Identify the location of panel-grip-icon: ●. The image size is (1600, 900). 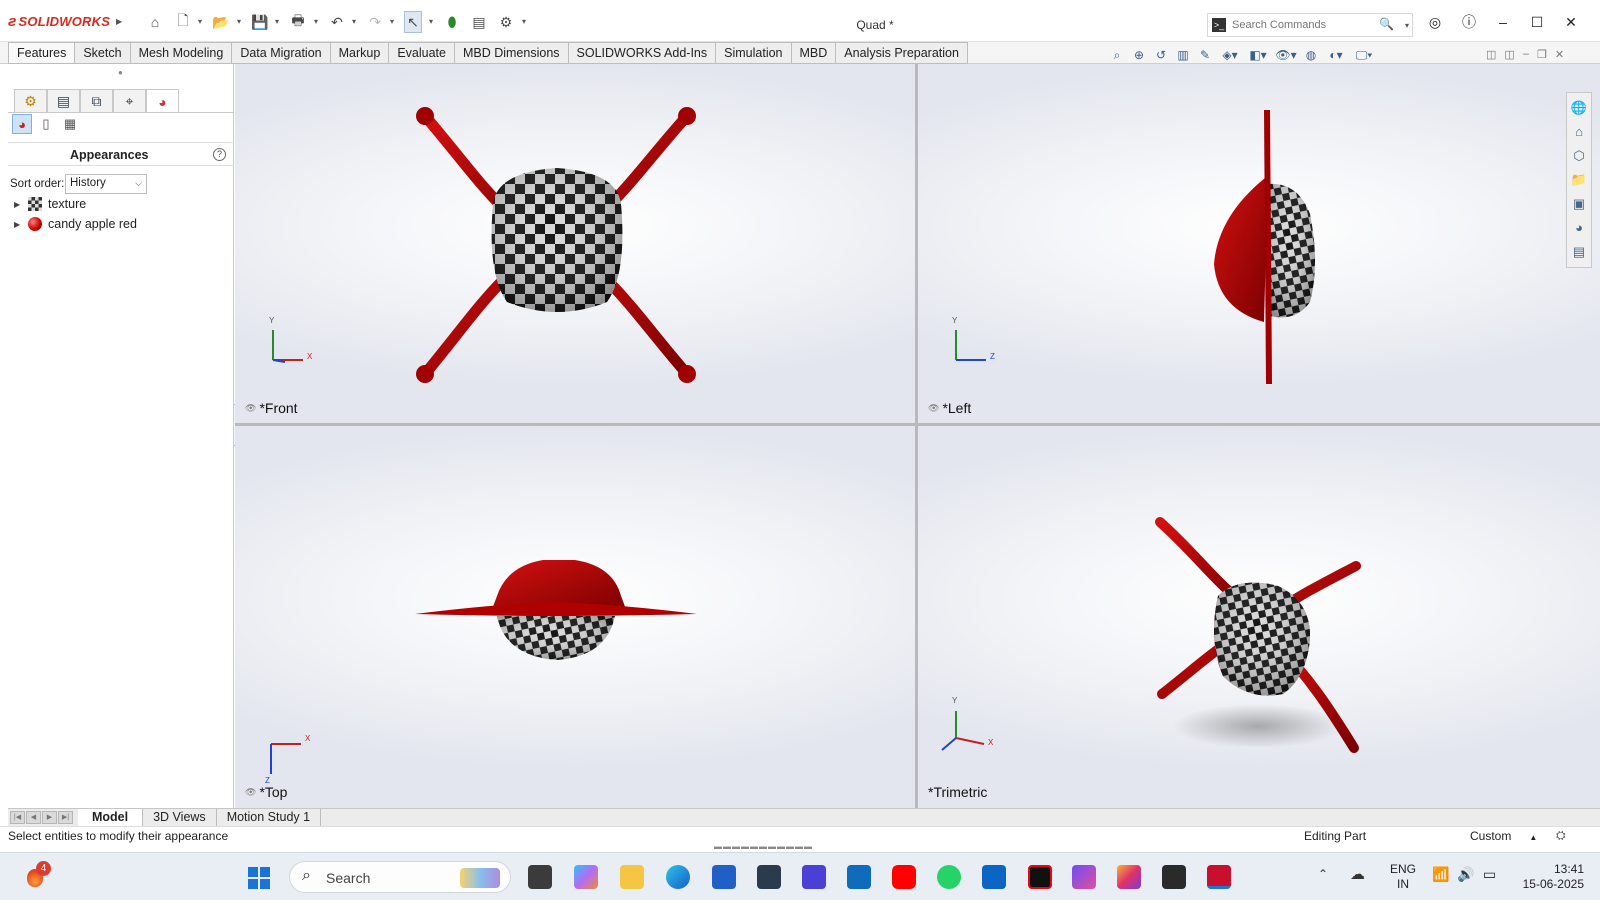
(120, 72).